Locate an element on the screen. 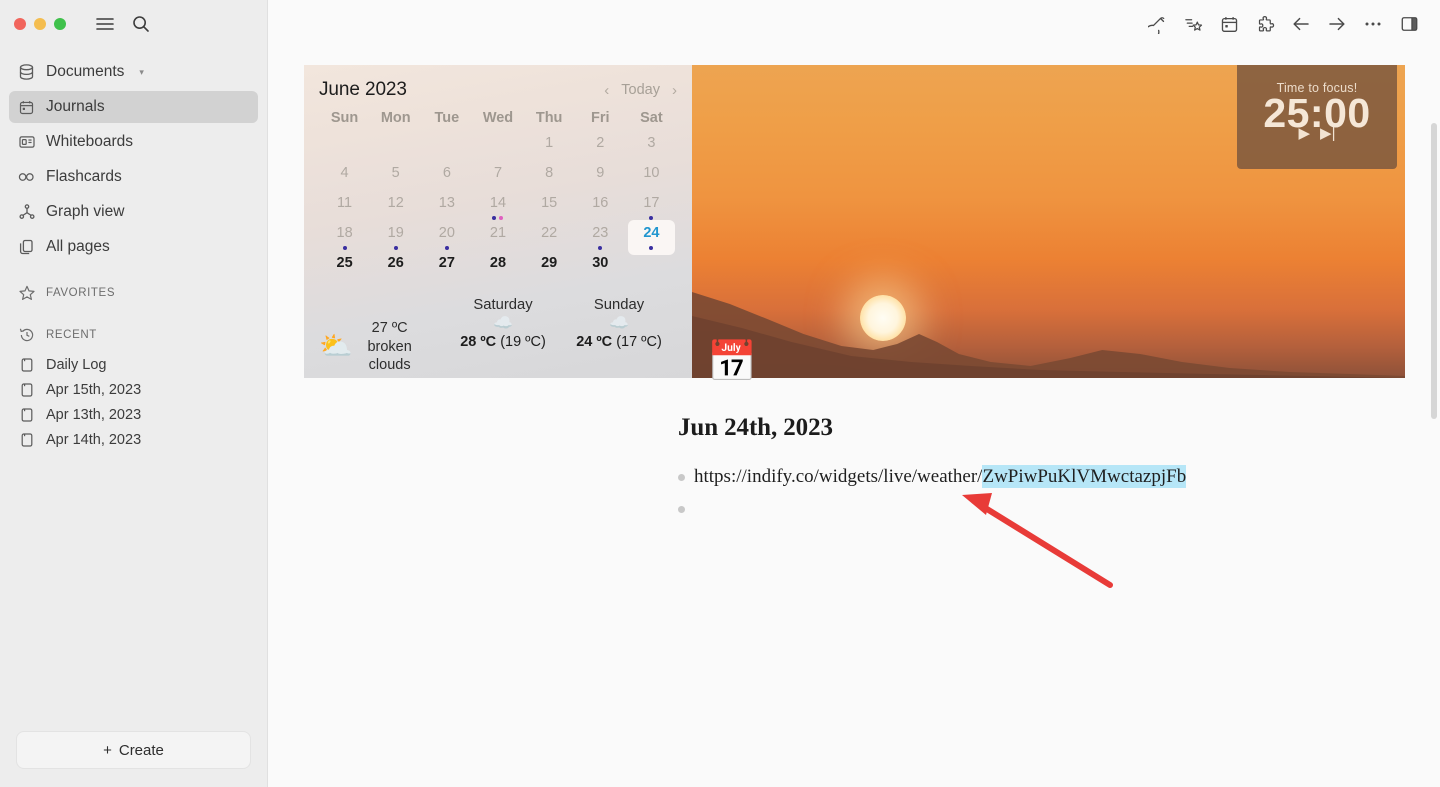 The image size is (1440, 787). sidebar-item-graph-view: Graph view is located at coordinates (133, 212).